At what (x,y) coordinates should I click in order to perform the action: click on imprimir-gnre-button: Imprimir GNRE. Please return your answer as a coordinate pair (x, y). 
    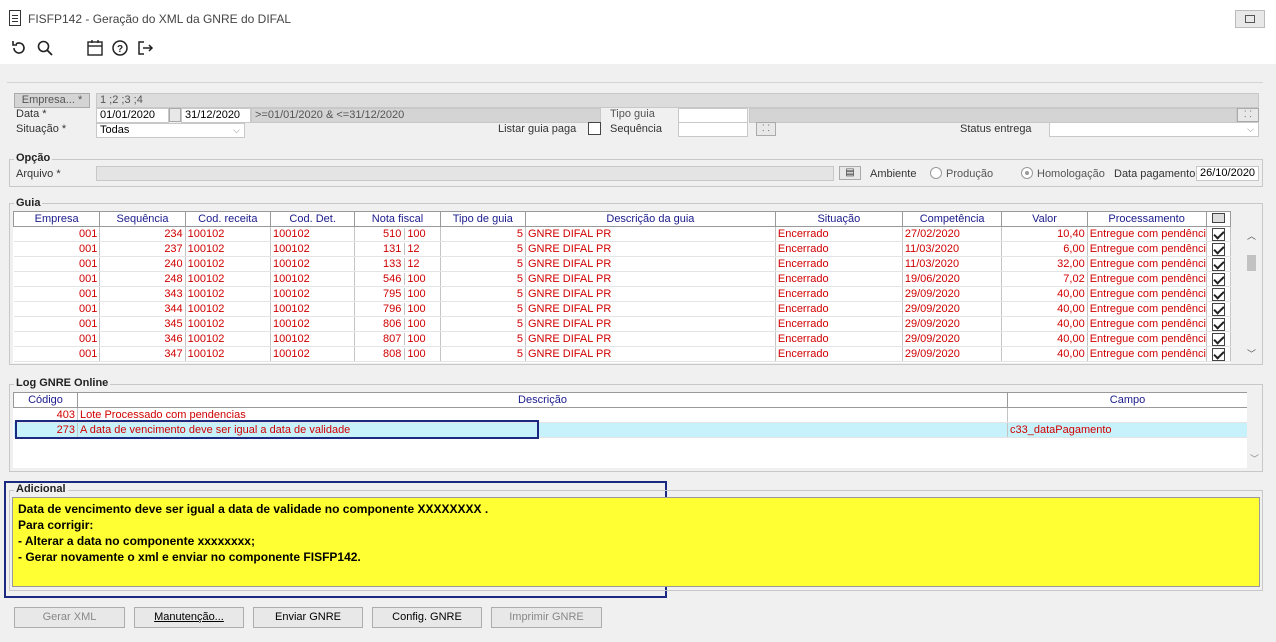
    Looking at the image, I should click on (546, 617).